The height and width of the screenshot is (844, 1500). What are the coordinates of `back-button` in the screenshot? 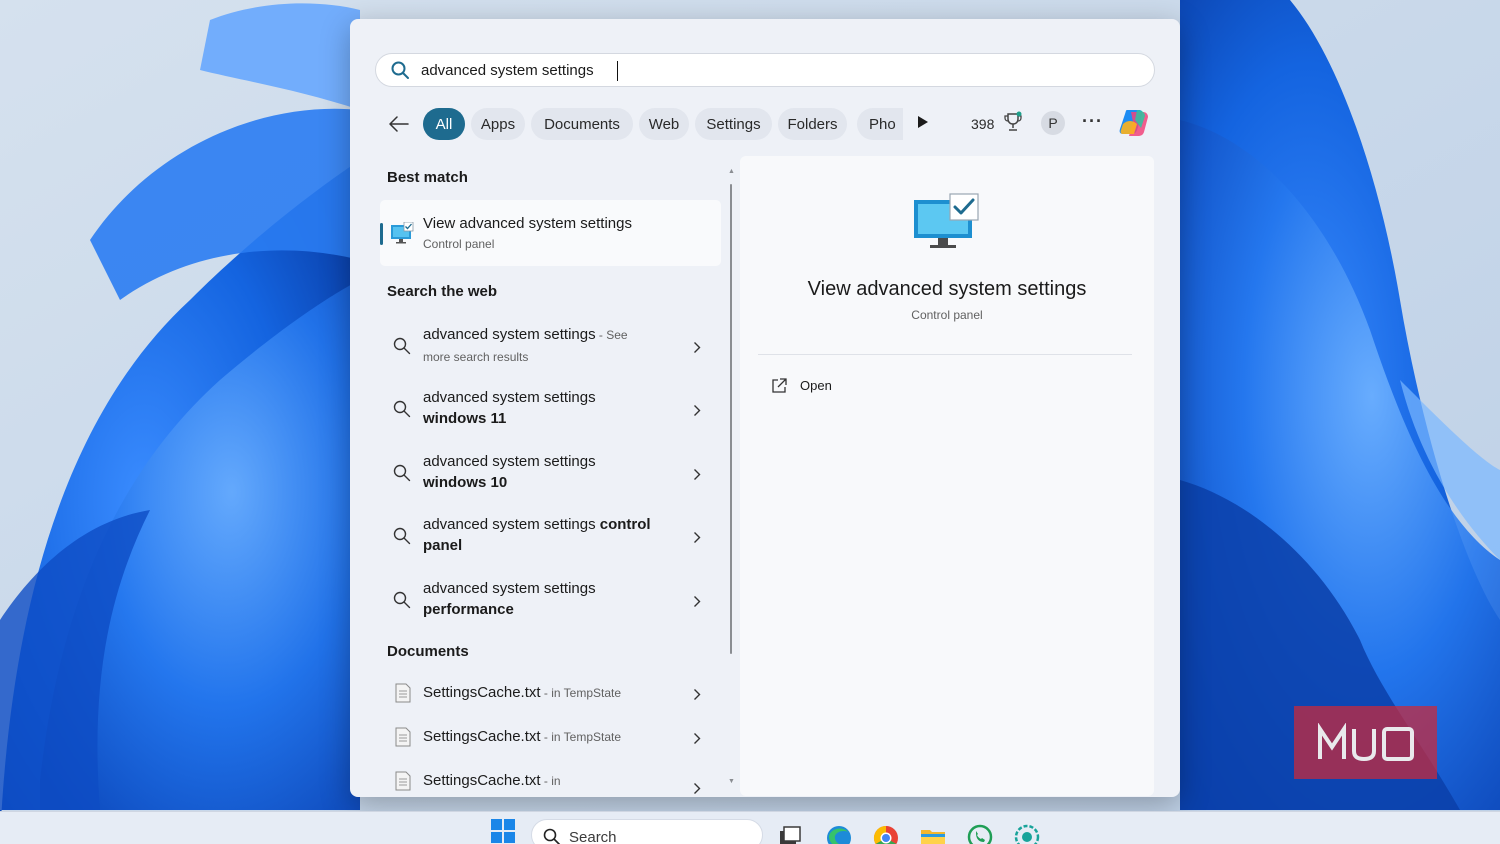 It's located at (399, 124).